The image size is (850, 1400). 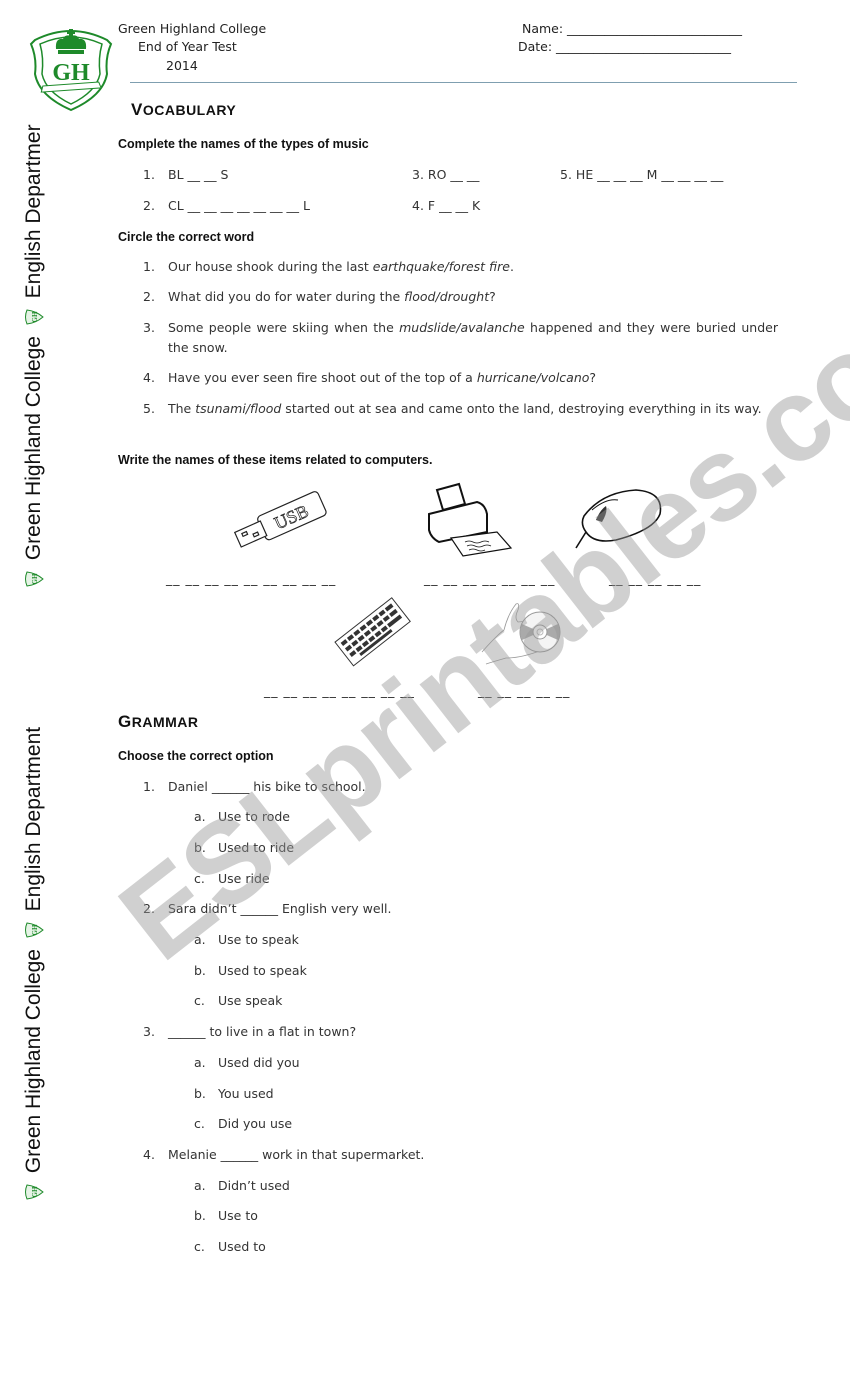 I want to click on music-item-2: CL __ __ __ __ __ __ __ L, so click(x=239, y=205).